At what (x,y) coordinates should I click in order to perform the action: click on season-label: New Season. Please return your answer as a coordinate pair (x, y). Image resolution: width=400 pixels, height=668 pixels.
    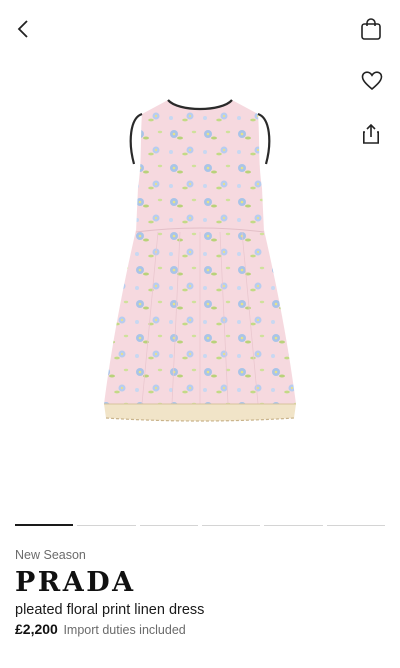
    Looking at the image, I should click on (50, 555).